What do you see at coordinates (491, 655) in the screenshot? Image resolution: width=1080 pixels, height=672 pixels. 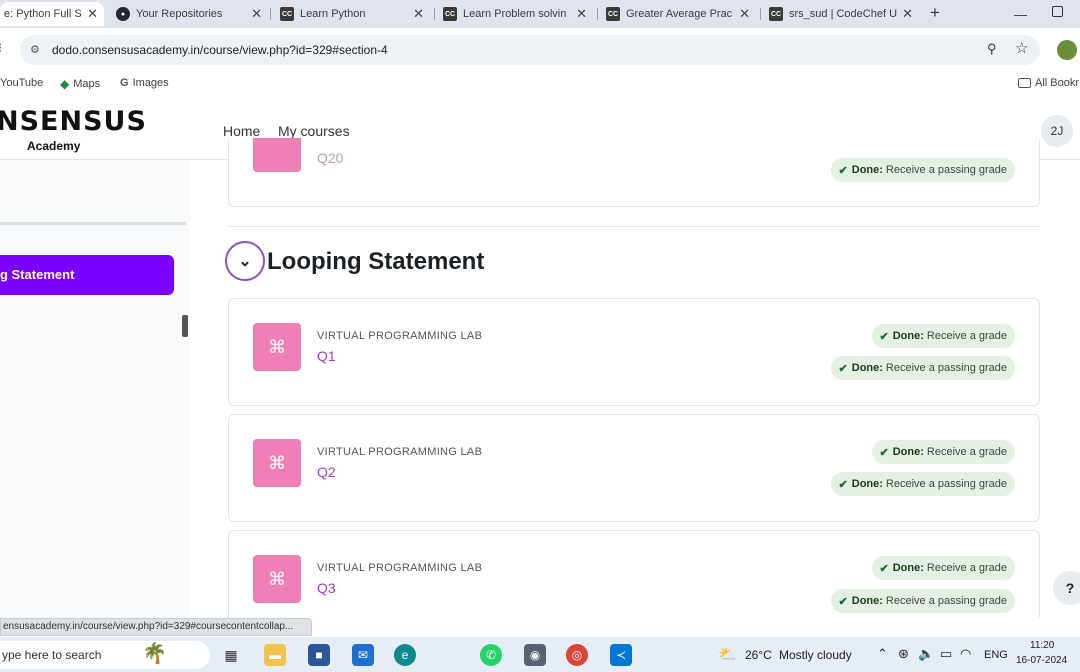 I see `whatsapp-icon: ✆` at bounding box center [491, 655].